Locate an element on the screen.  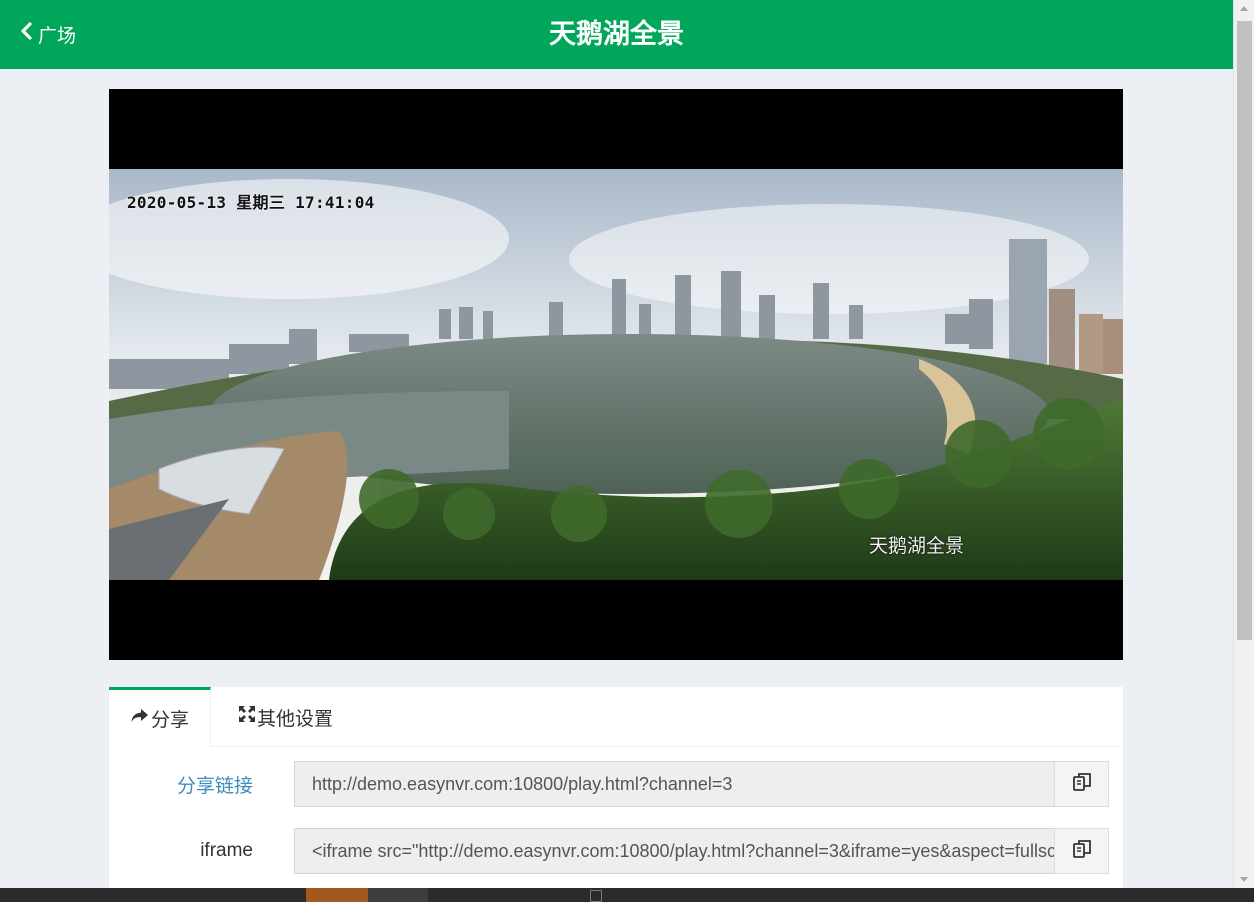
copy-iframe-button is located at coordinates (1081, 851).